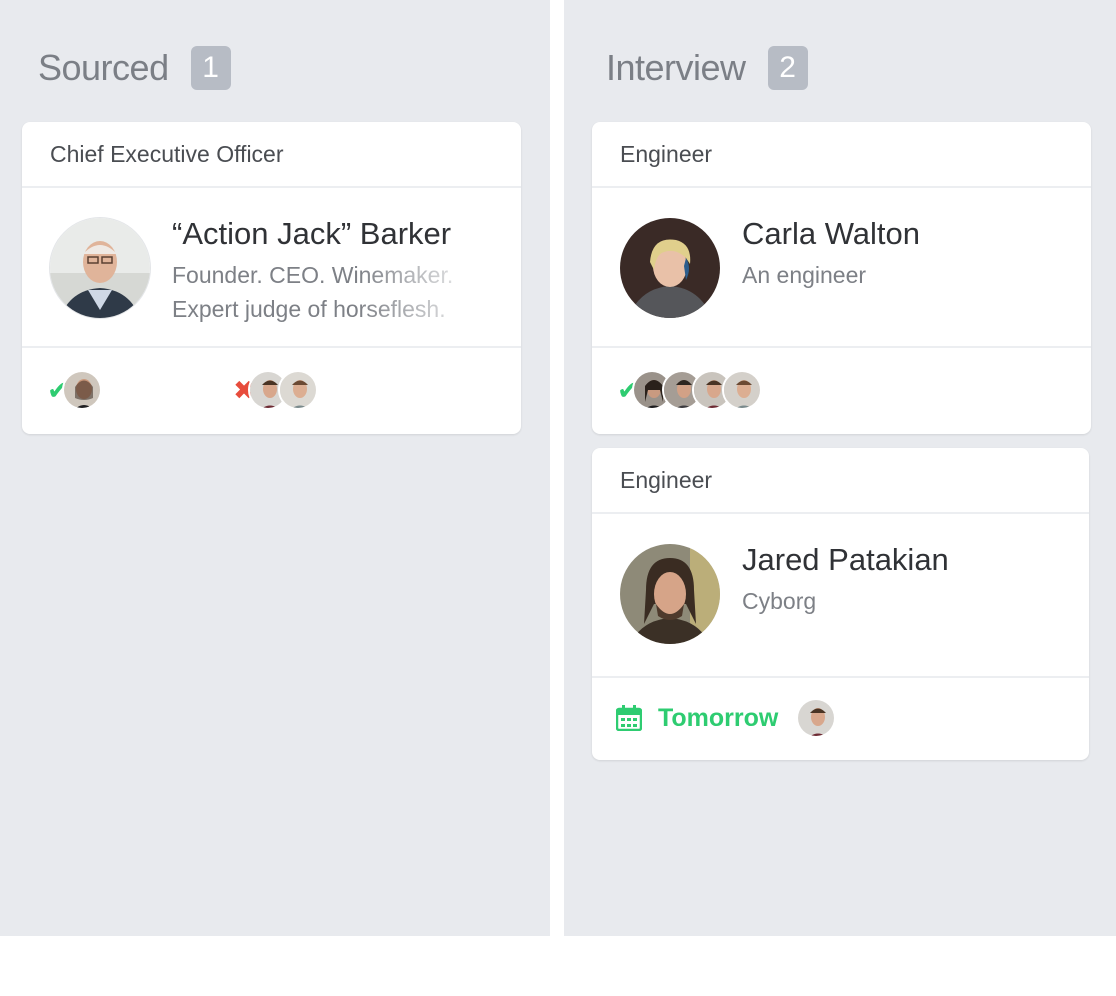 This screenshot has height=996, width=1116. Describe the element at coordinates (103, 67) in the screenshot. I see `column-title: Sourced` at that location.